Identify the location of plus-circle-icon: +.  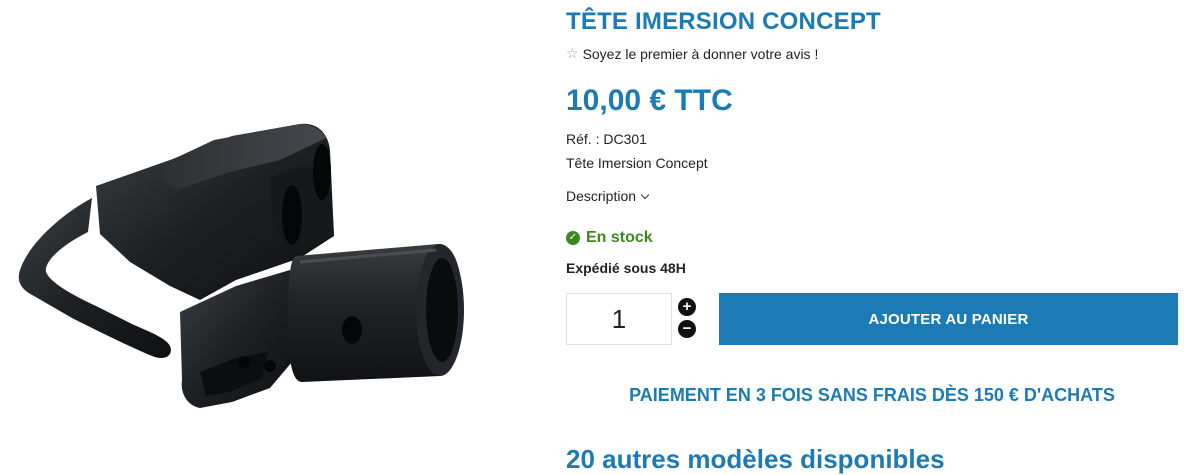
(687, 307).